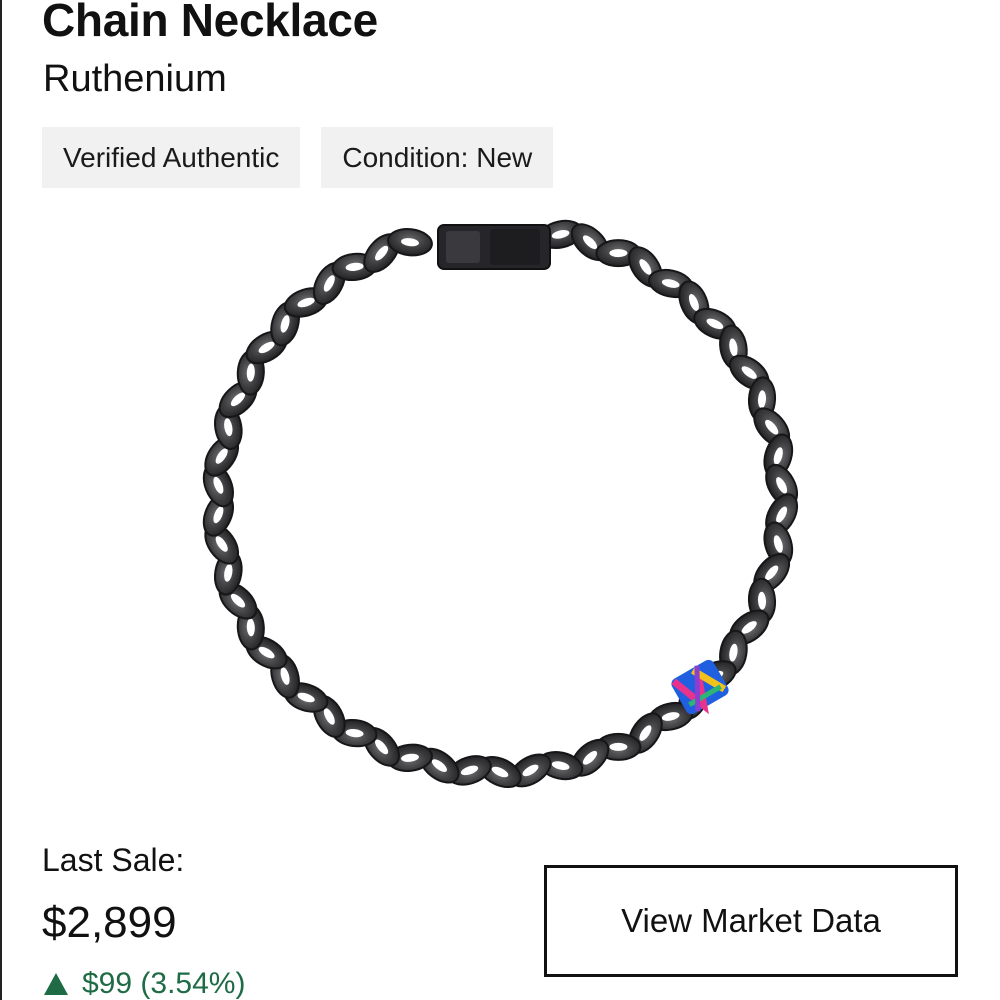 This screenshot has width=1000, height=1000. I want to click on badge-row: Verified Authentic Condition: New, so click(298, 157).